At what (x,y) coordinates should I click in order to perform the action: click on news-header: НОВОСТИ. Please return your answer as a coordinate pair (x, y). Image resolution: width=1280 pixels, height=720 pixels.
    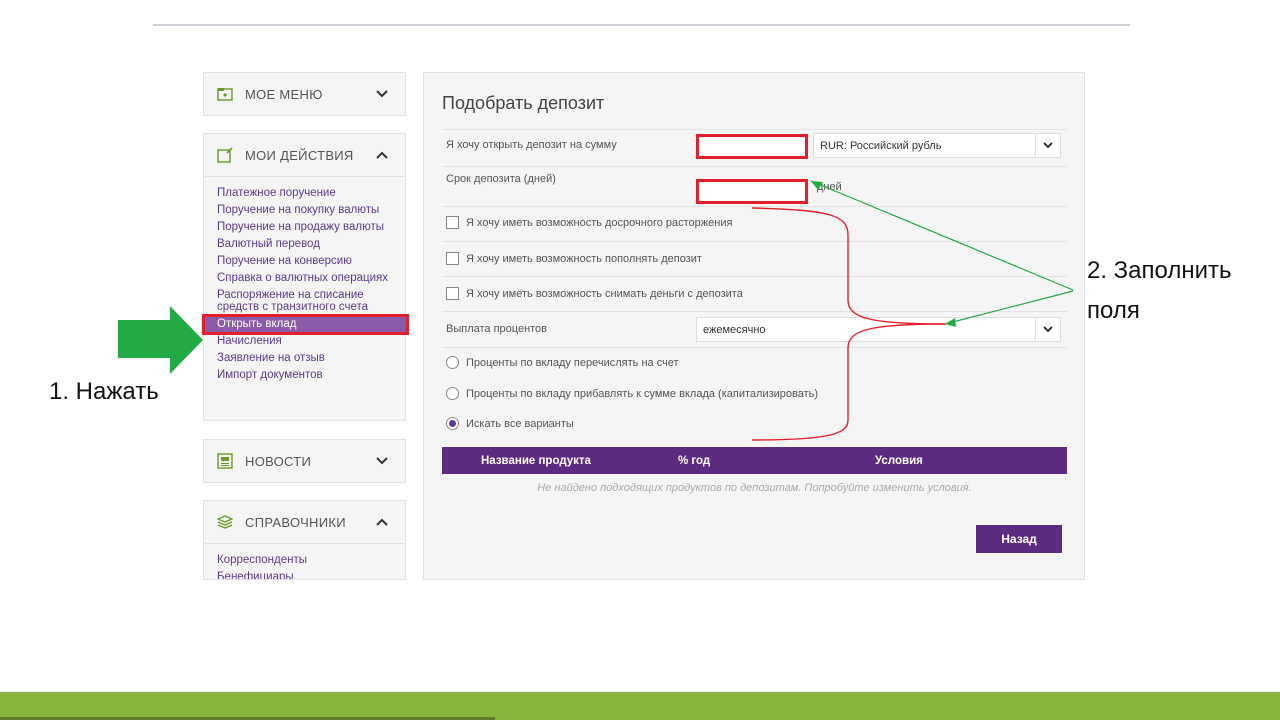
    Looking at the image, I should click on (304, 461).